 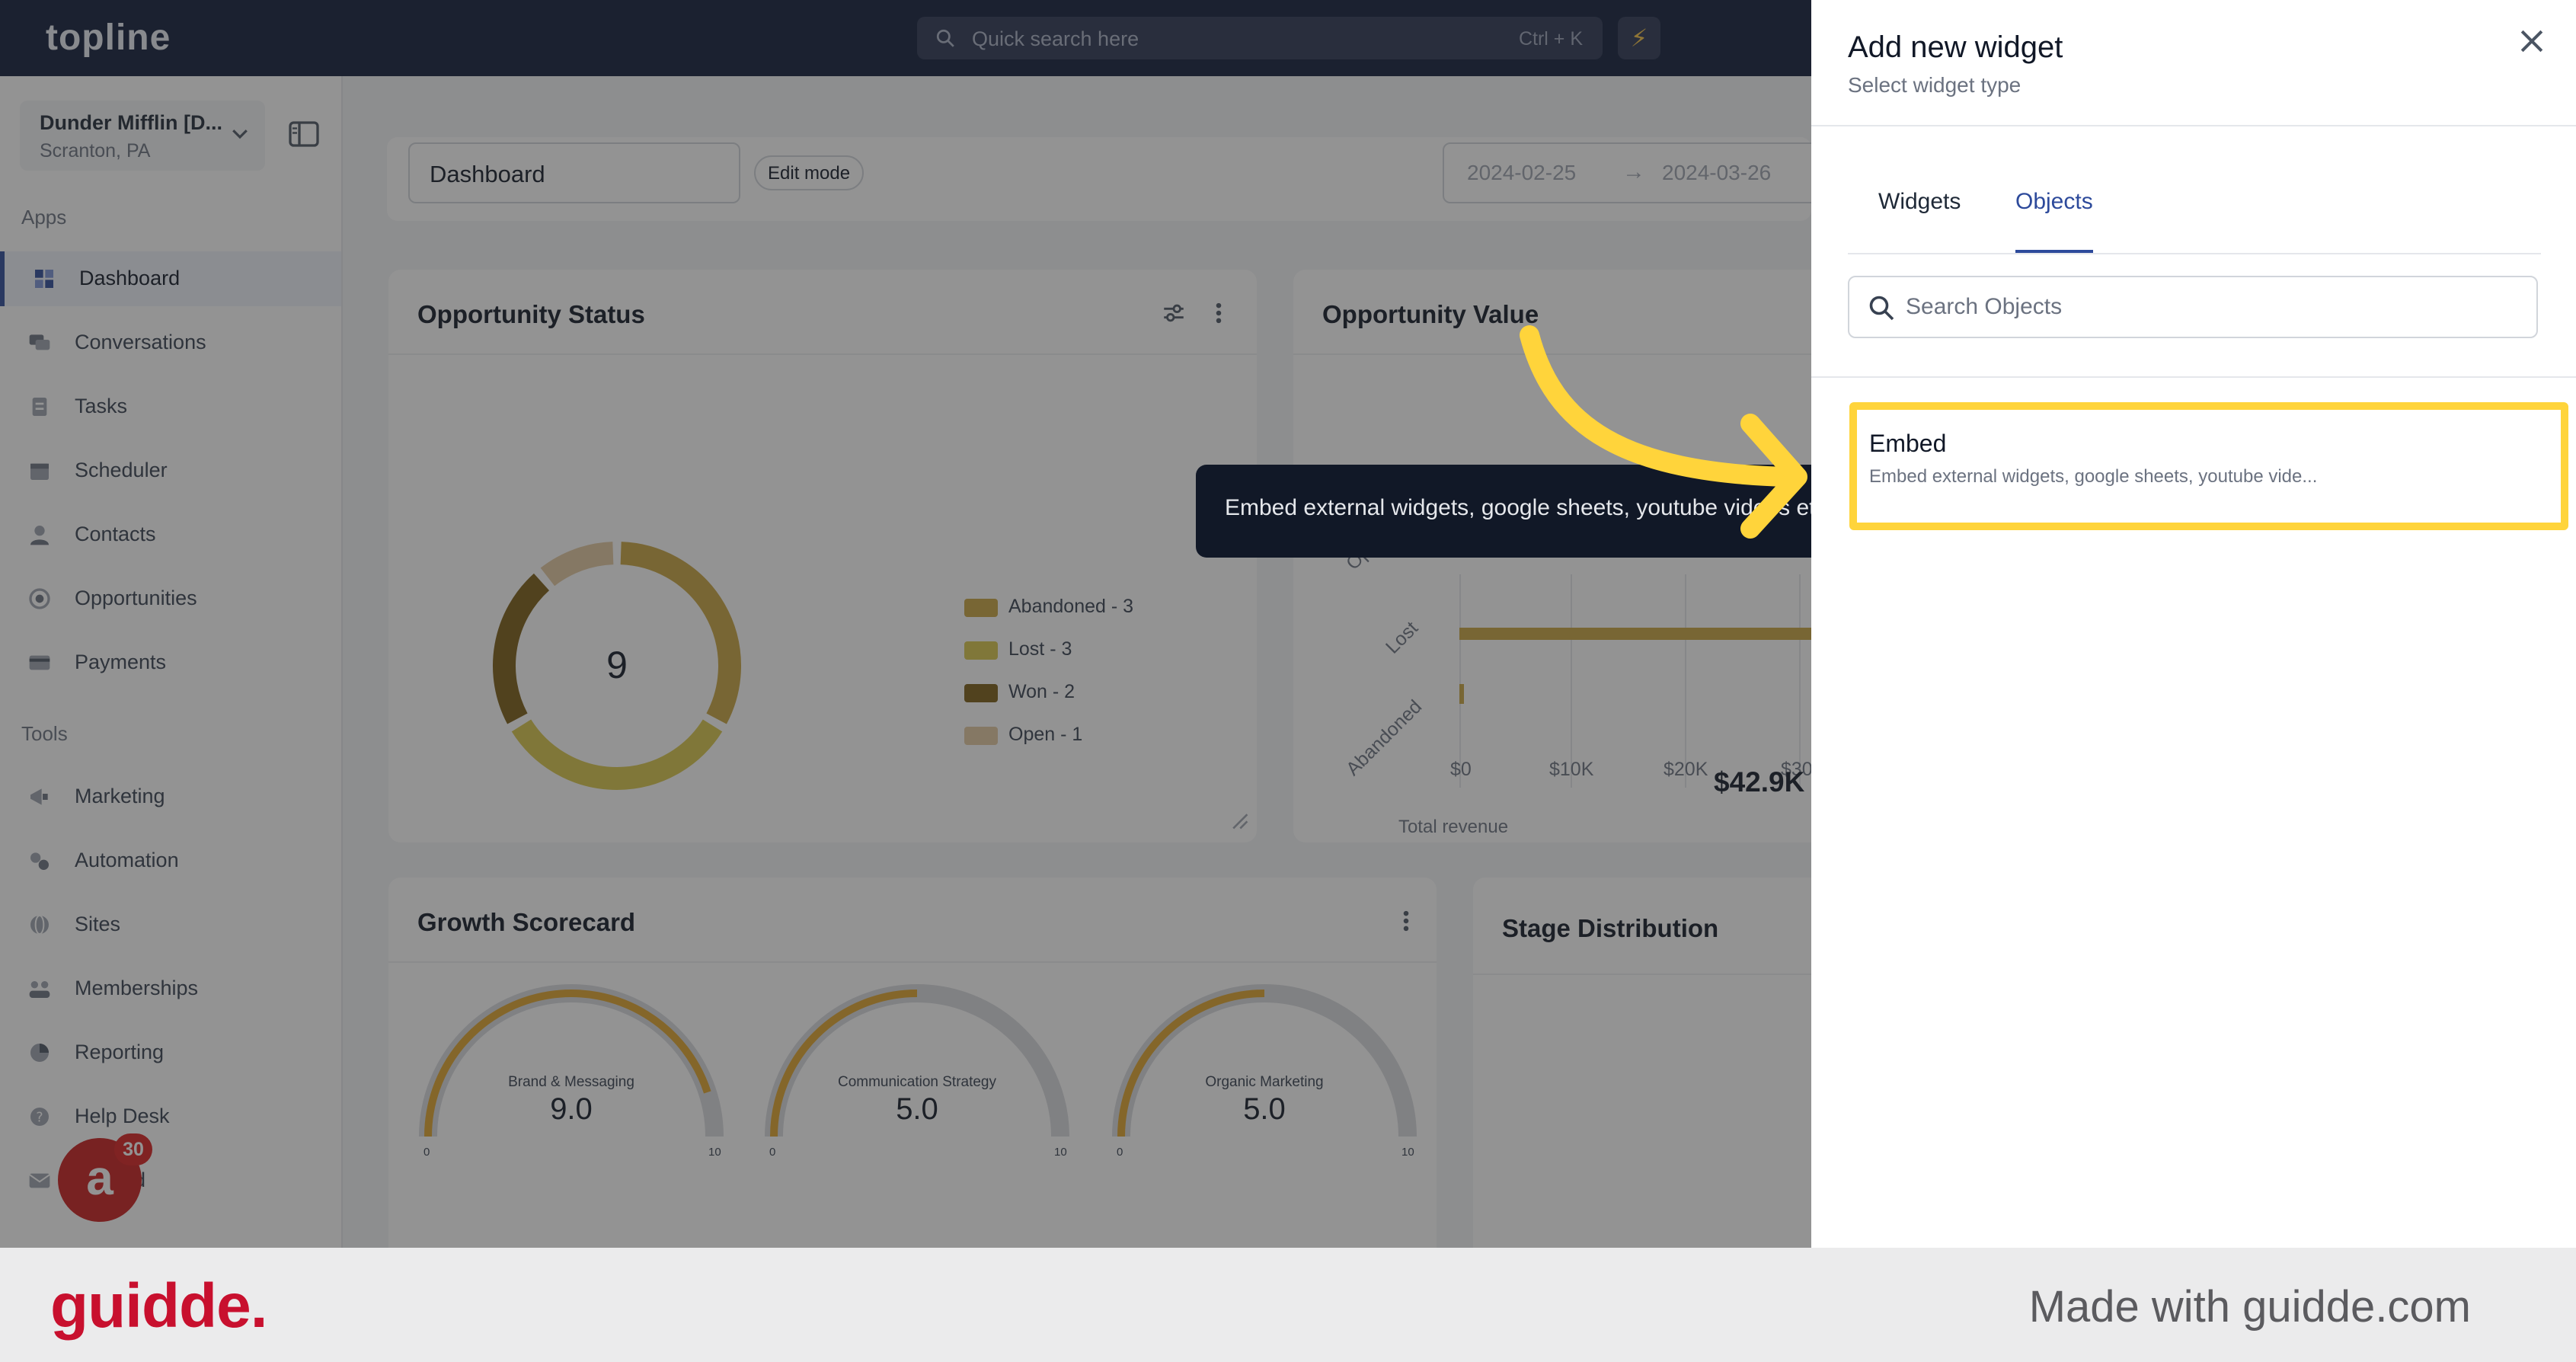 What do you see at coordinates (1919, 202) in the screenshot?
I see `tab-widgets: Widgets` at bounding box center [1919, 202].